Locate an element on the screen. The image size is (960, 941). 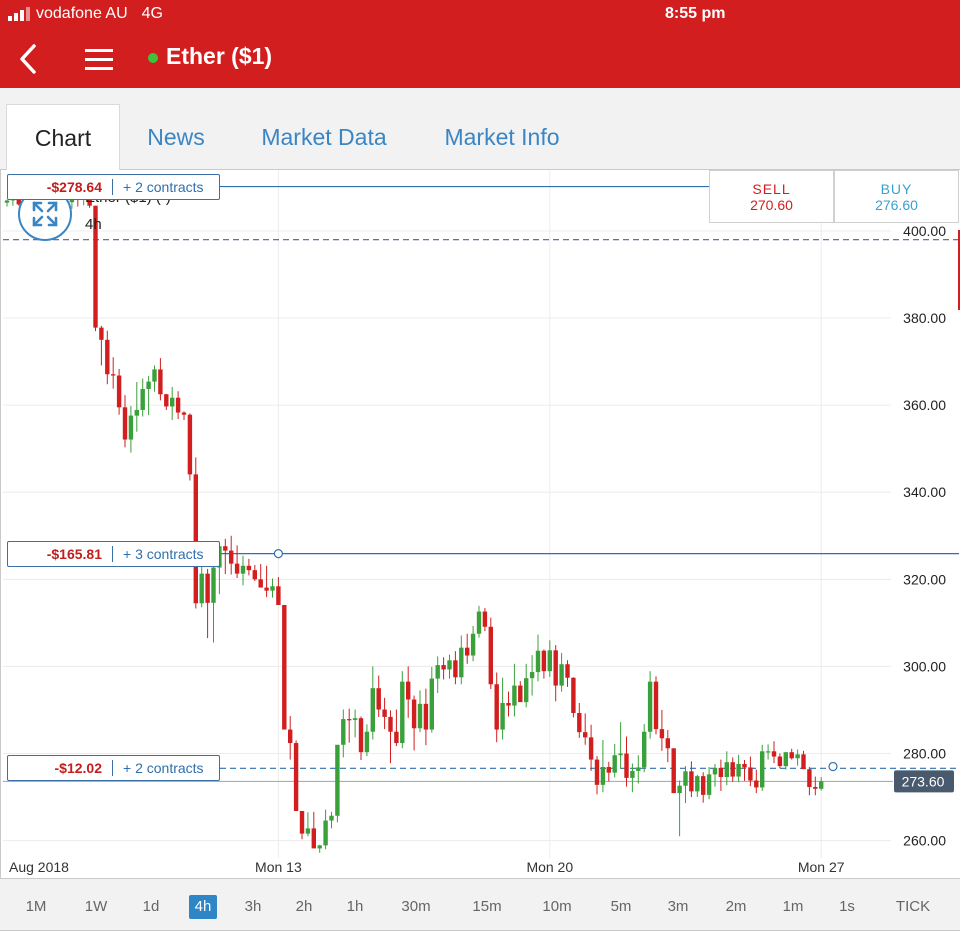
timeframe-30m: 30m is located at coordinates (416, 907).